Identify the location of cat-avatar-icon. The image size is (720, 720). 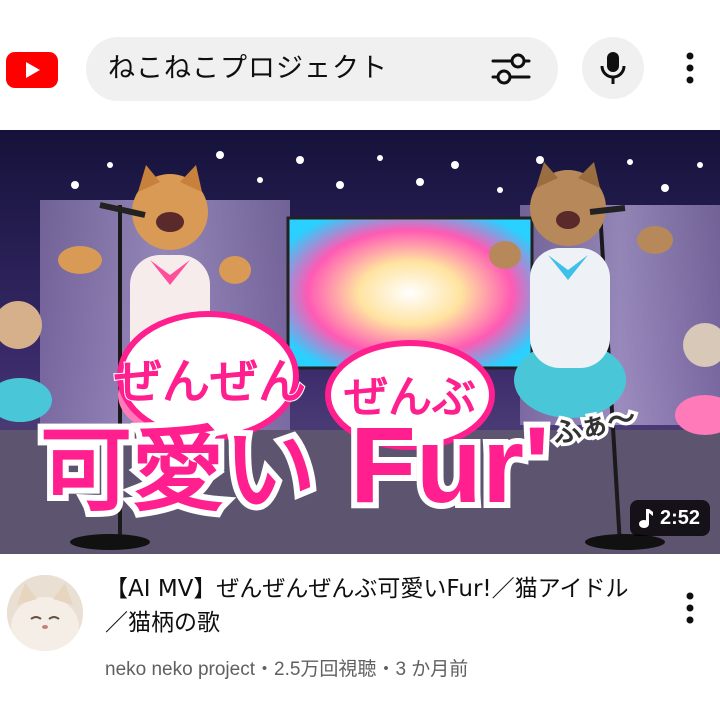
(45, 613).